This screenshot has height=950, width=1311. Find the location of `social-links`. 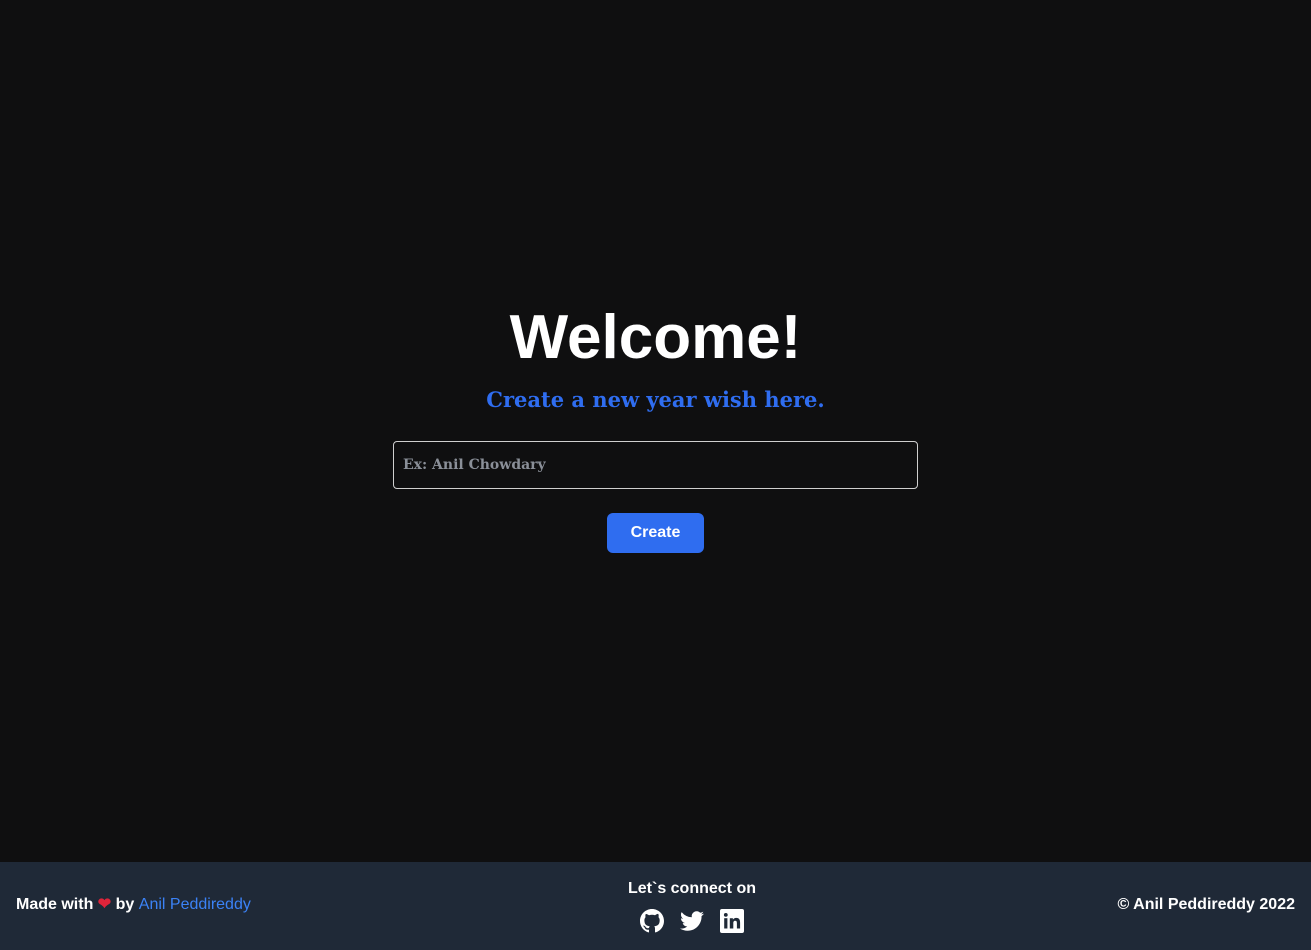

social-links is located at coordinates (692, 921).